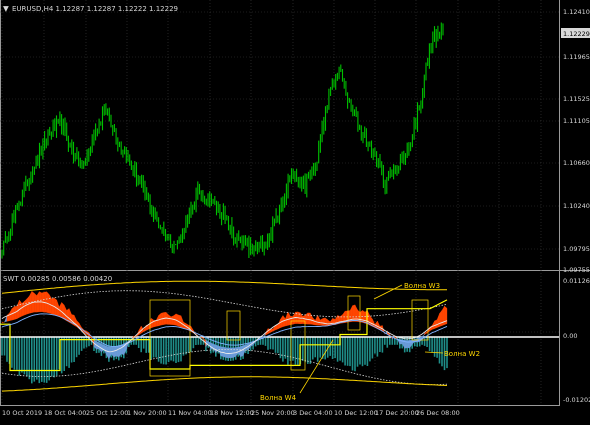 The height and width of the screenshot is (425, 590). I want to click on wave-label-w3: Волна W3, so click(422, 286).